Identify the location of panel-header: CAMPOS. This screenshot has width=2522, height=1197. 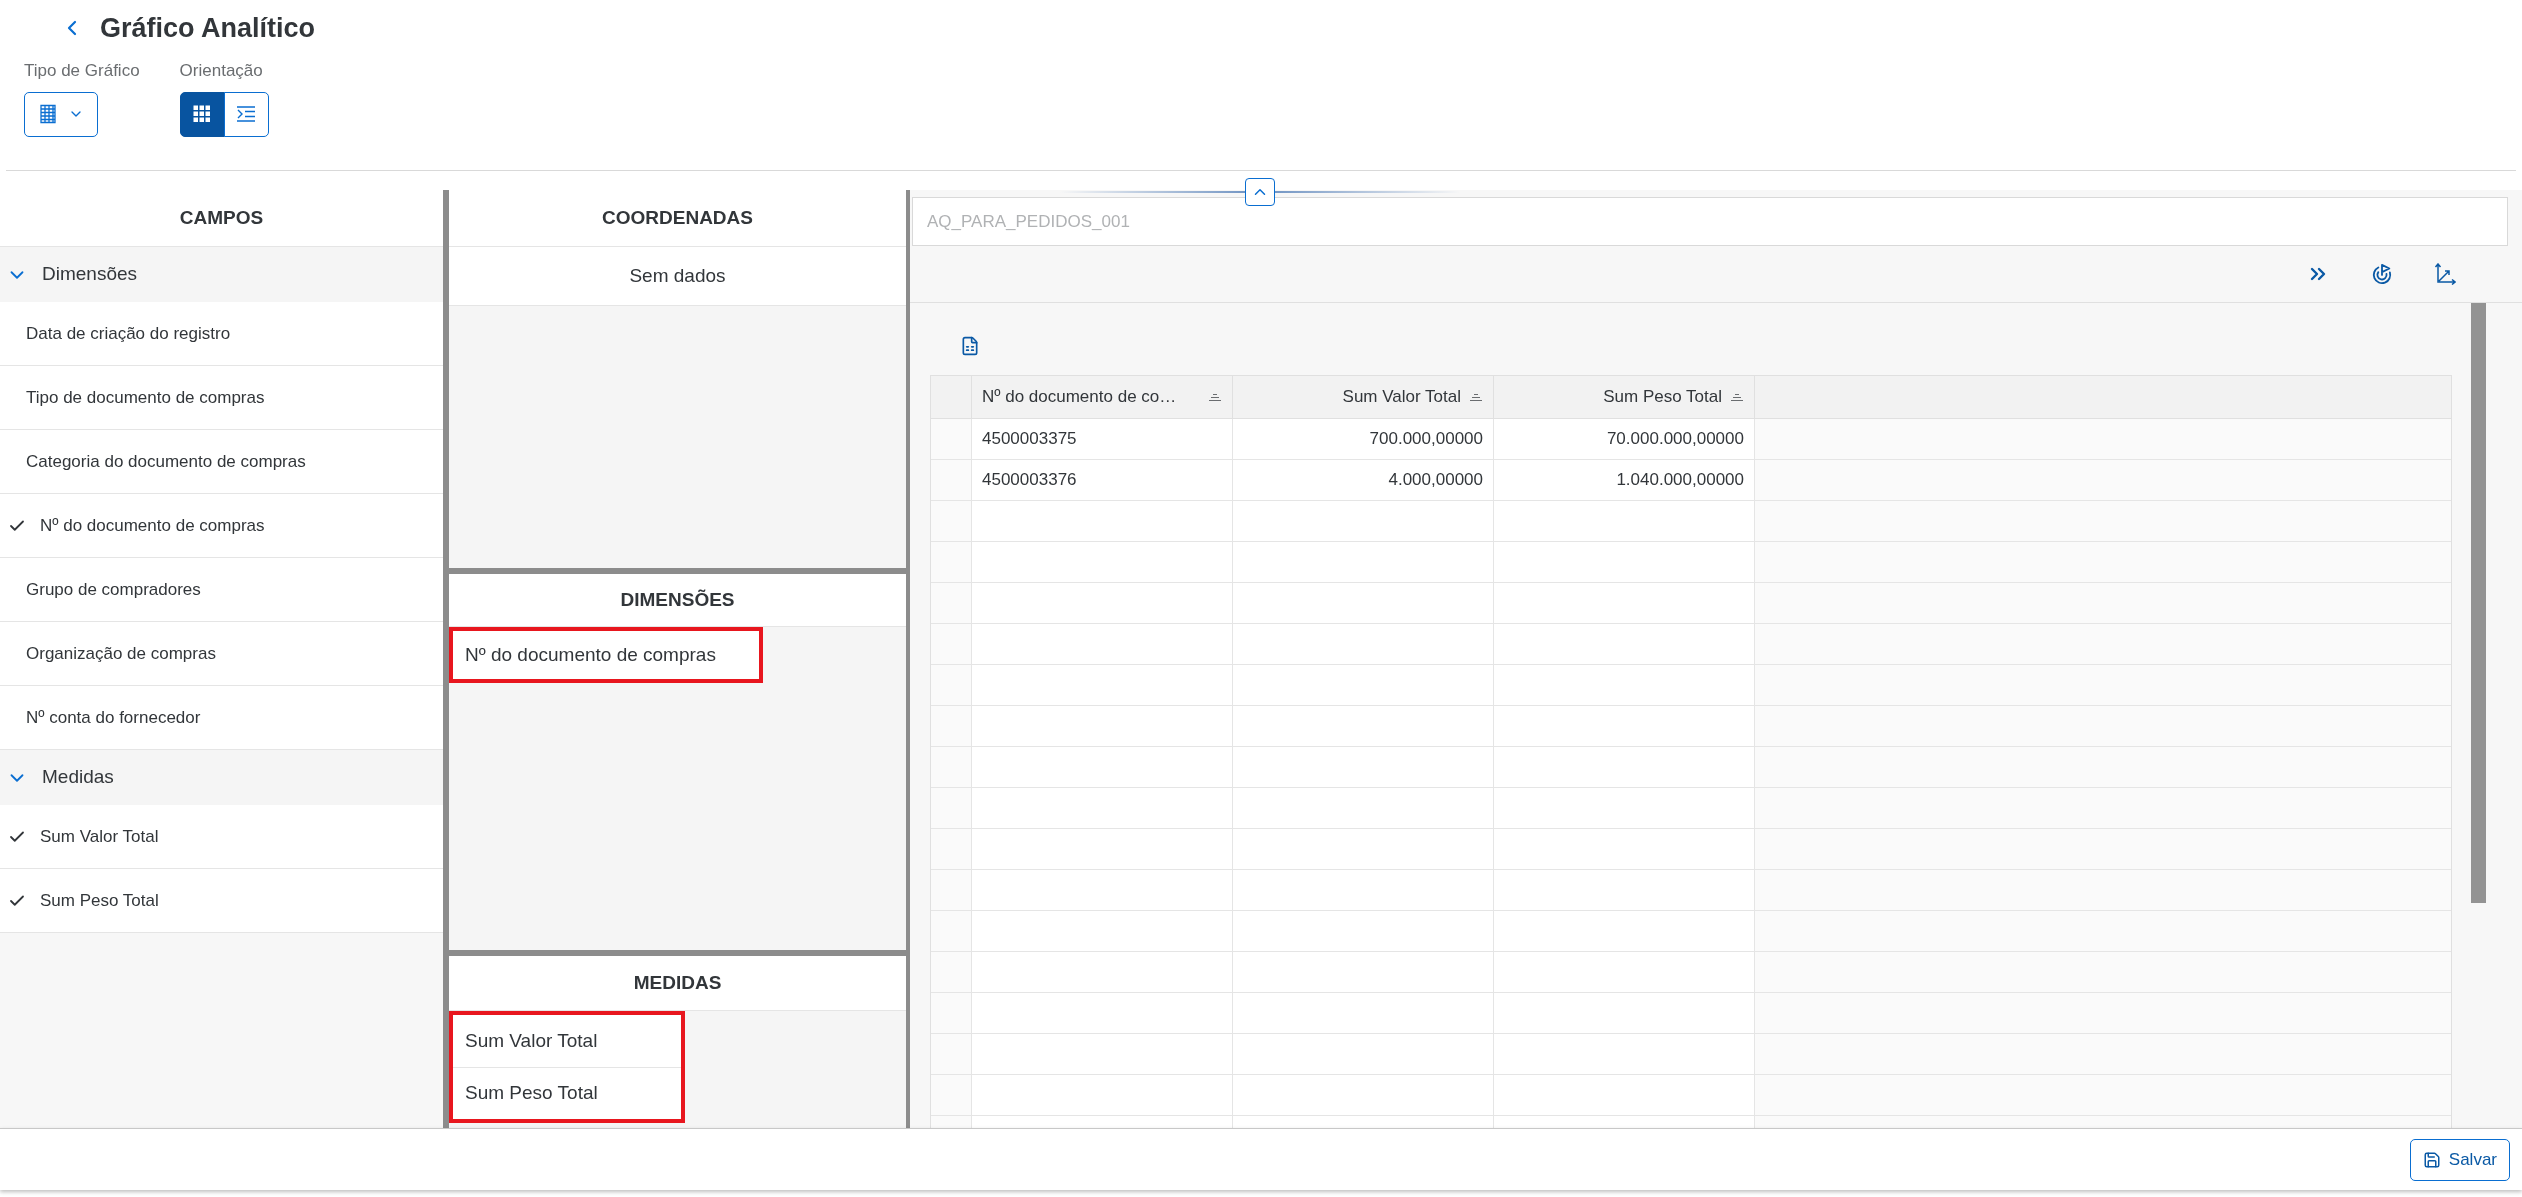
(221, 218).